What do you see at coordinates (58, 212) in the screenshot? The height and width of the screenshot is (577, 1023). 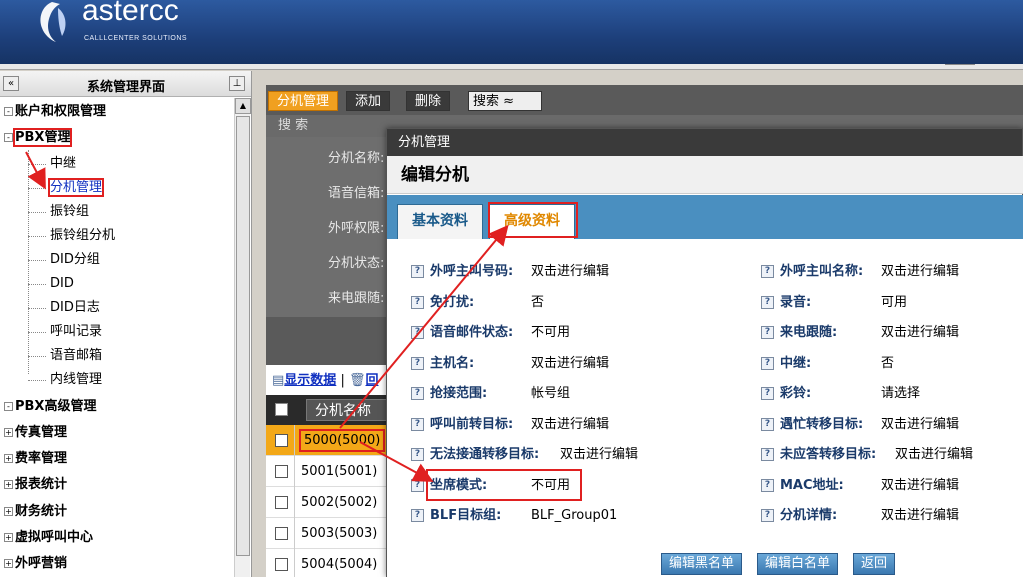 I see `tree-item-ringgroup: 振铃组` at bounding box center [58, 212].